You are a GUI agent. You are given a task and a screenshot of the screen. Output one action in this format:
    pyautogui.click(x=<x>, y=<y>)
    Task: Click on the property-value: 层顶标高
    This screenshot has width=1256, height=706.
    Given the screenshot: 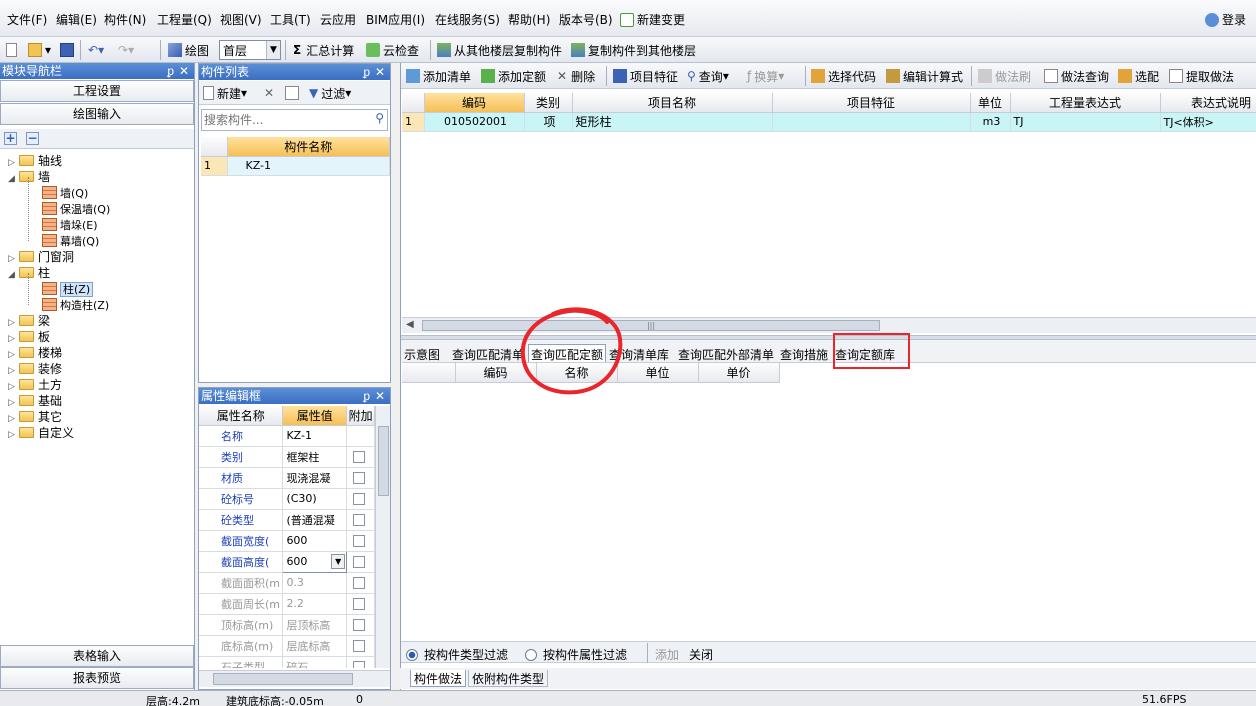 What is the action you would take?
    pyautogui.click(x=315, y=625)
    